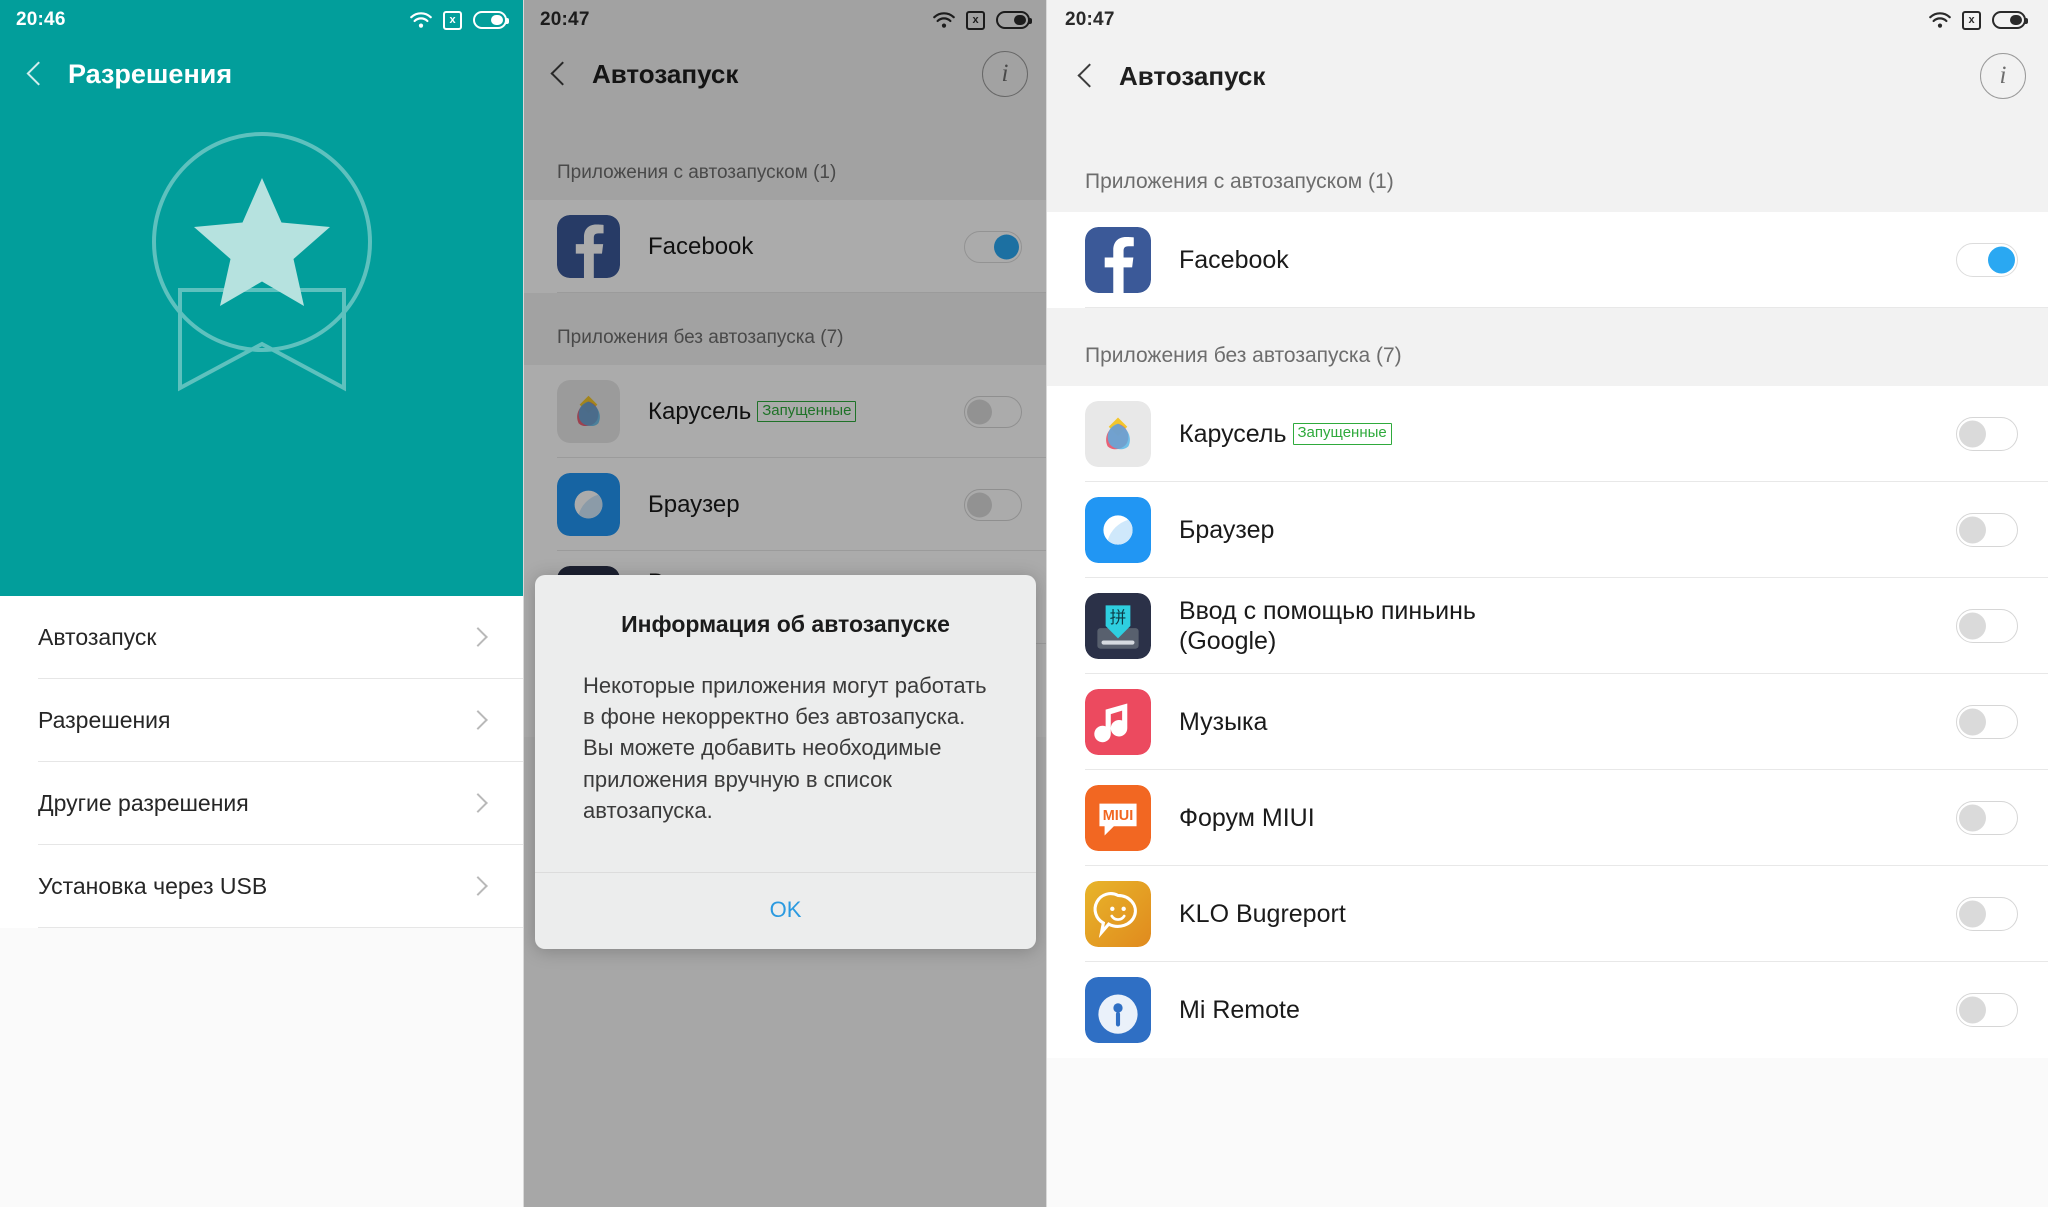 The width and height of the screenshot is (2048, 1207). What do you see at coordinates (1342, 434) in the screenshot?
I see `status-badge: Запущенные` at bounding box center [1342, 434].